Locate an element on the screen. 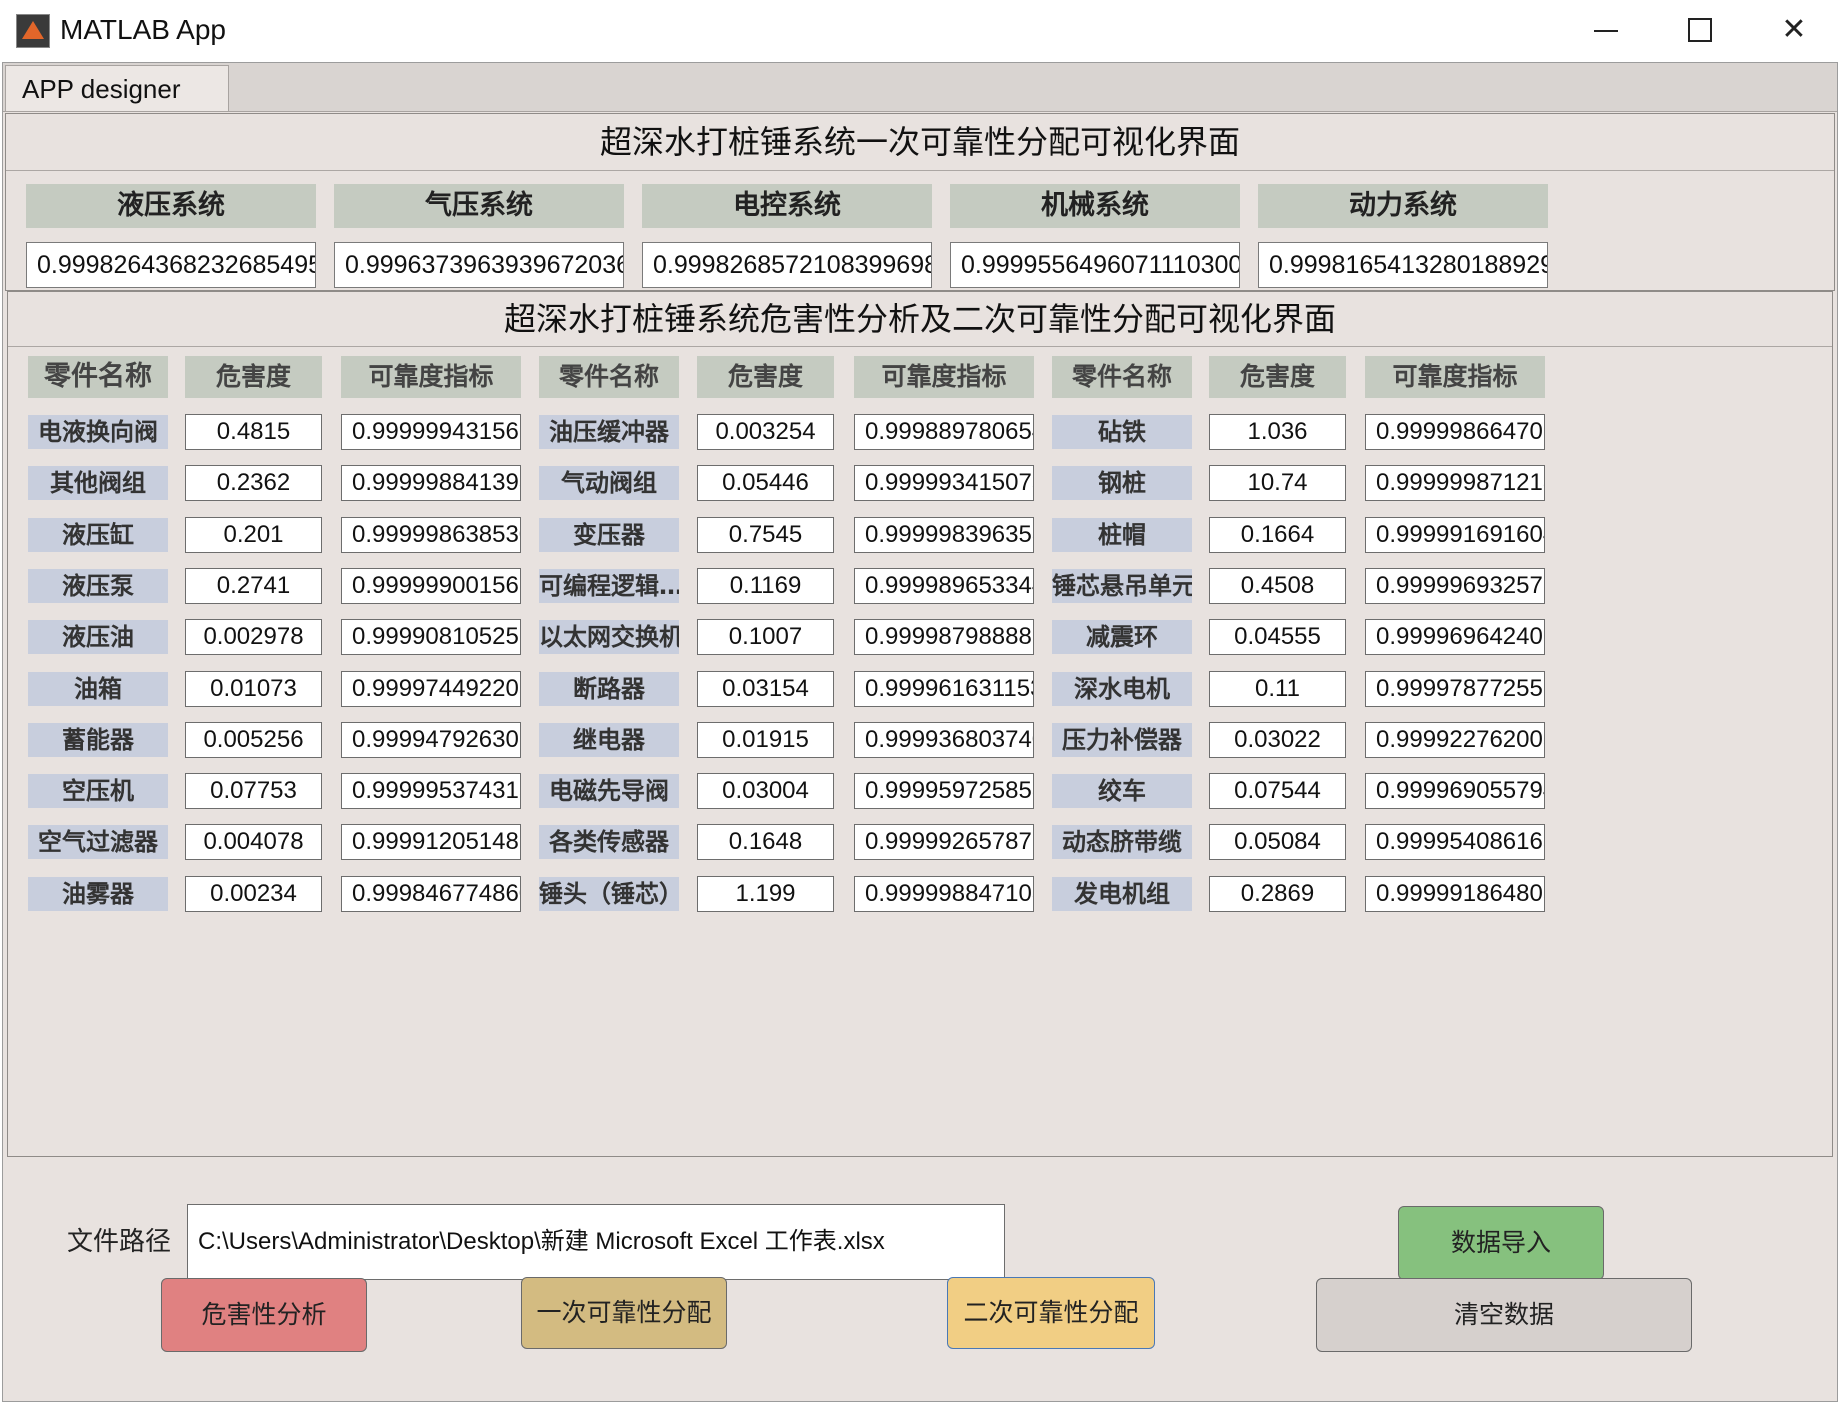 This screenshot has height=1402, width=1843. reliability-index-field: 0.999936803740 is located at coordinates (944, 740).